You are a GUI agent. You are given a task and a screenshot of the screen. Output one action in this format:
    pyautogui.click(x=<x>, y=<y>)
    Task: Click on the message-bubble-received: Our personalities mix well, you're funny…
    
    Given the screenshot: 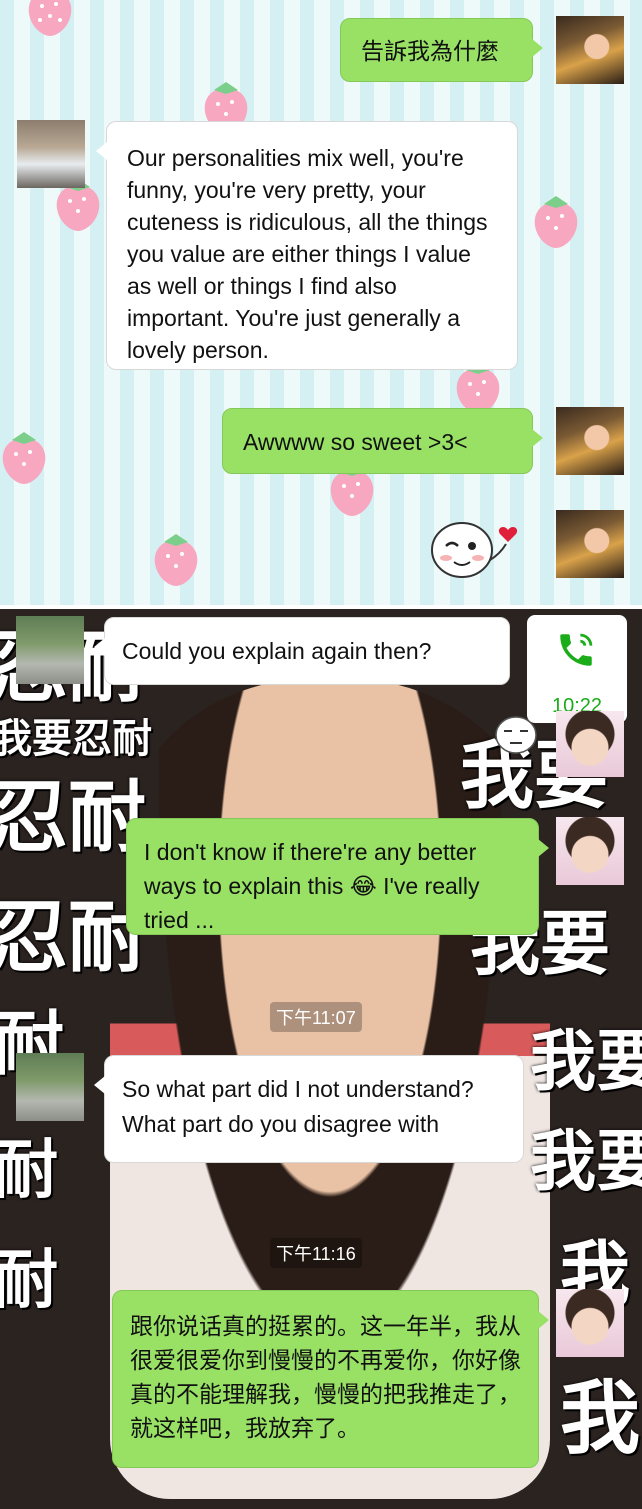 What is the action you would take?
    pyautogui.click(x=307, y=245)
    